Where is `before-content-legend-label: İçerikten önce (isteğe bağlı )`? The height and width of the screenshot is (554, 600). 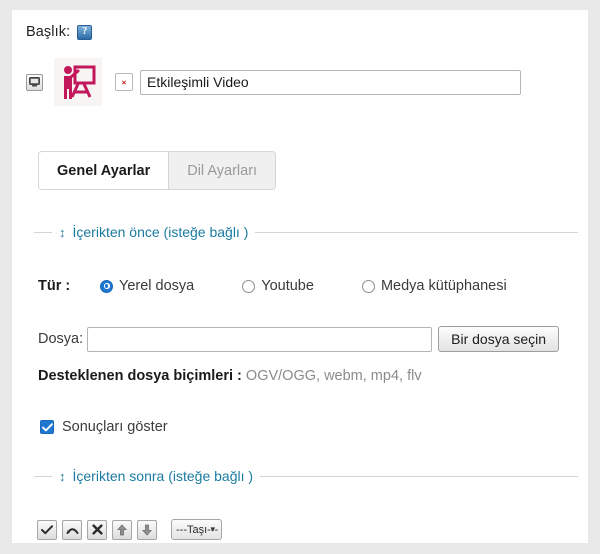 before-content-legend-label: İçerikten önce (isteğe bağlı ) is located at coordinates (160, 232).